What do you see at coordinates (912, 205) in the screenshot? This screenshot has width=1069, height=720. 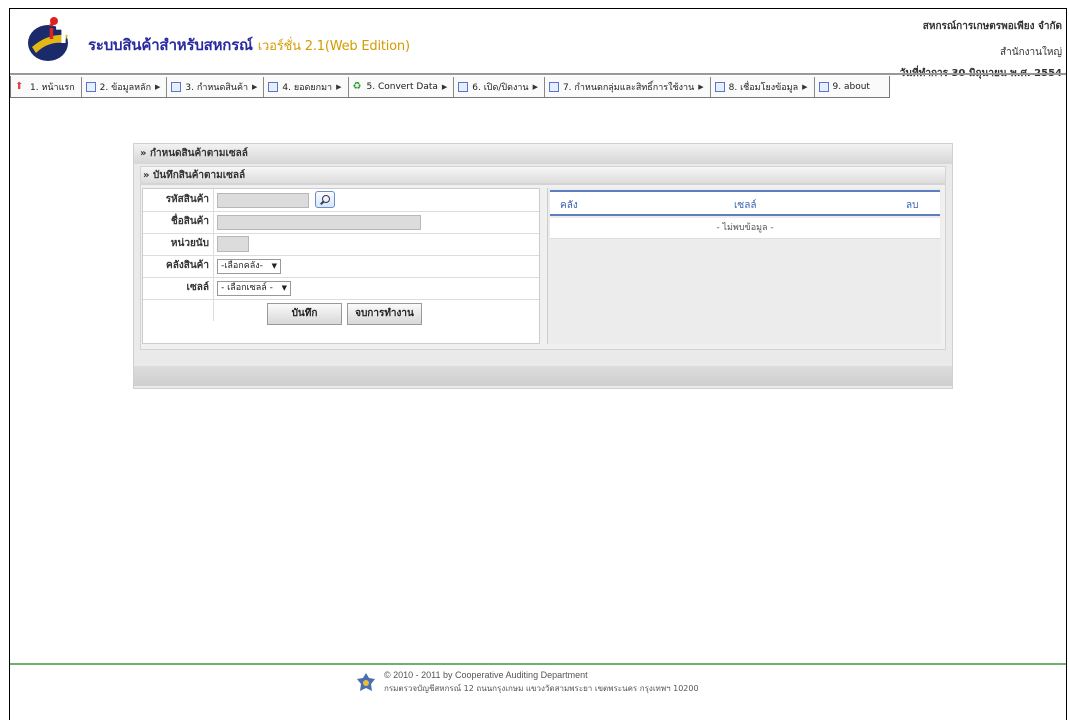 I see `column-delete: ลบ` at bounding box center [912, 205].